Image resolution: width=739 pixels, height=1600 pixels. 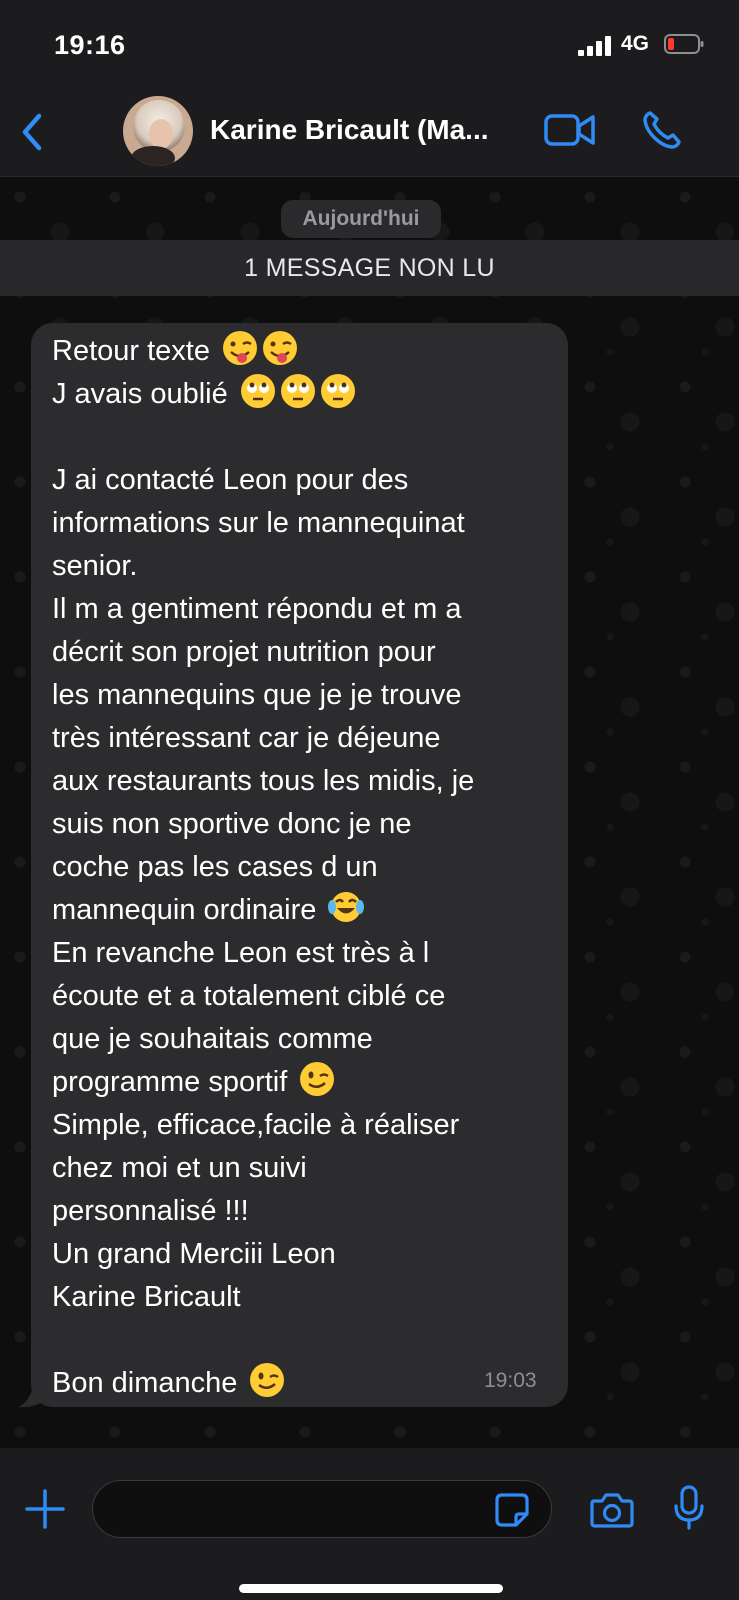 I want to click on plus-icon, so click(x=45, y=1509).